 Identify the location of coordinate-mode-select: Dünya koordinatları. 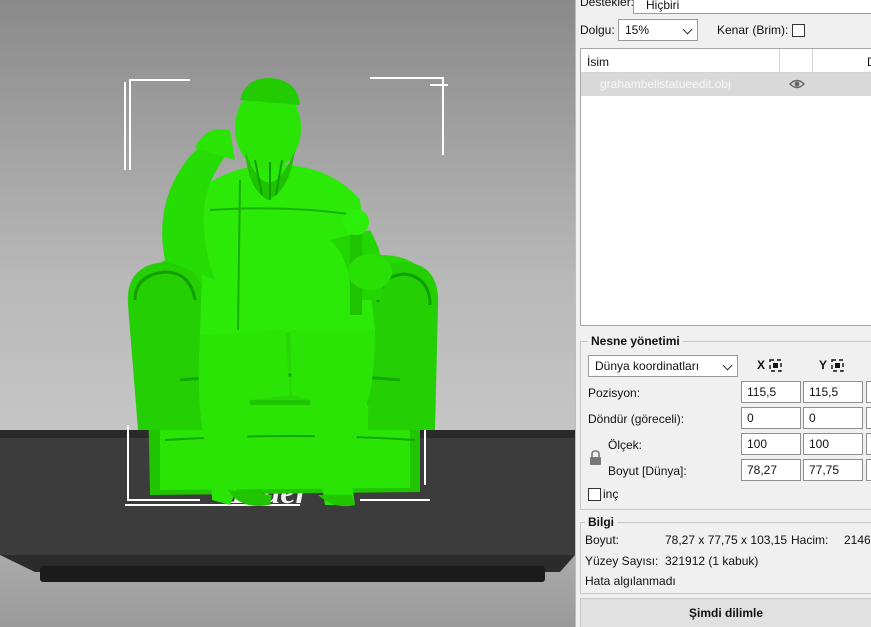
(663, 366).